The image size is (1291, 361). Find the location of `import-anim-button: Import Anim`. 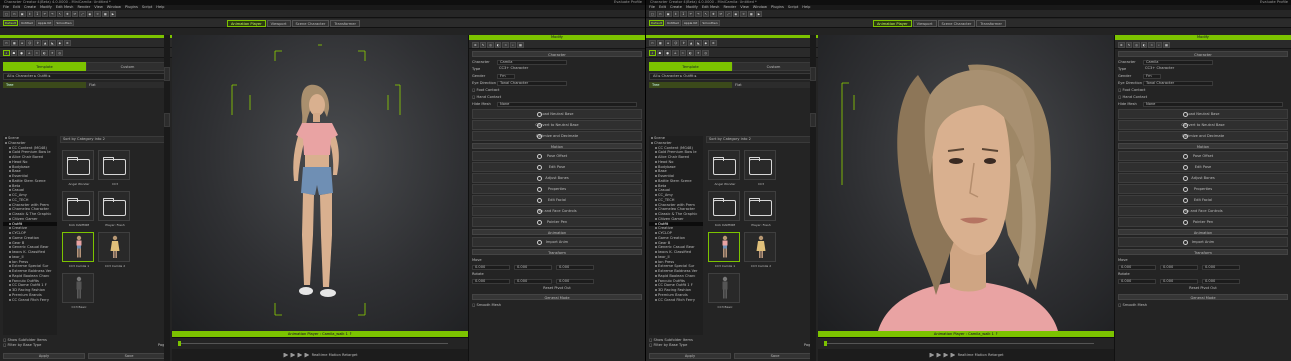

import-anim-button: Import Anim is located at coordinates (557, 242).